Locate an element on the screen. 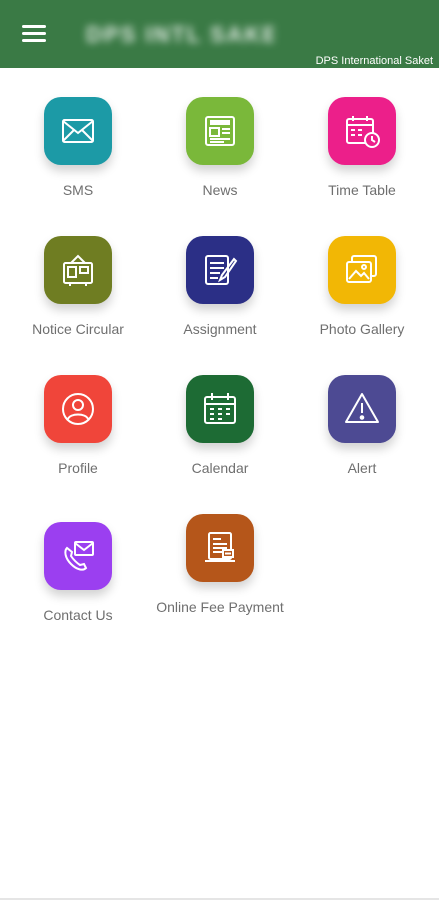 The image size is (439, 900). tile-label: News is located at coordinates (220, 190).